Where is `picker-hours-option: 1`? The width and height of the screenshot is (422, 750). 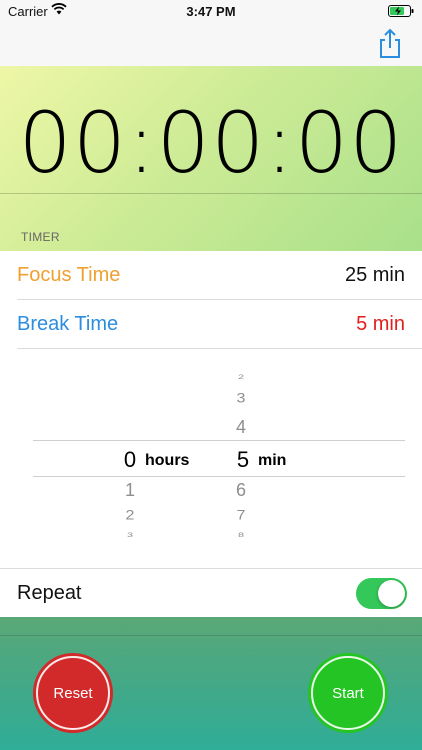 picker-hours-option: 1 is located at coordinates (130, 490).